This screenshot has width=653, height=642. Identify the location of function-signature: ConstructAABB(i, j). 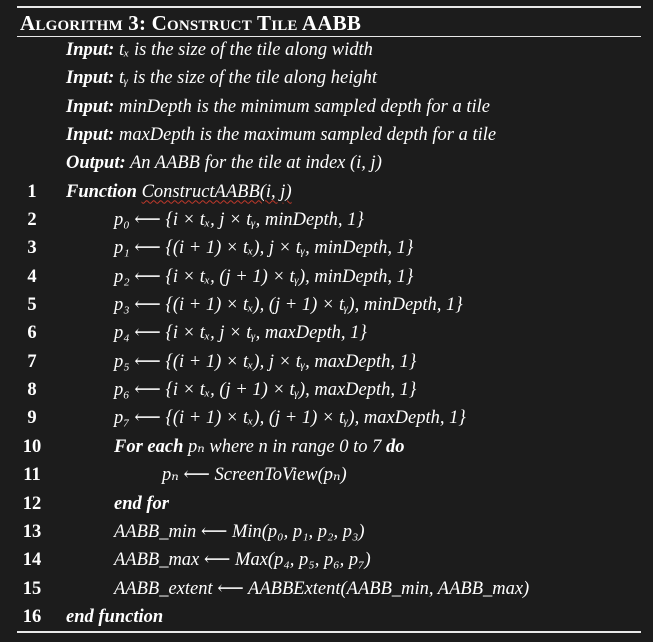
(216, 191).